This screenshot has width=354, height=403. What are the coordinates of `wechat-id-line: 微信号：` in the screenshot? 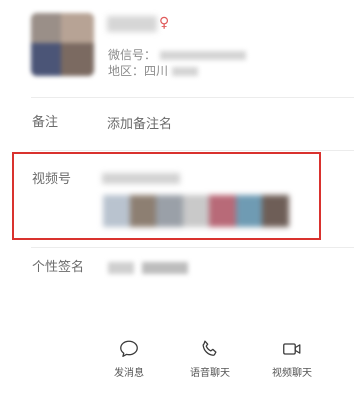 It's located at (177, 55).